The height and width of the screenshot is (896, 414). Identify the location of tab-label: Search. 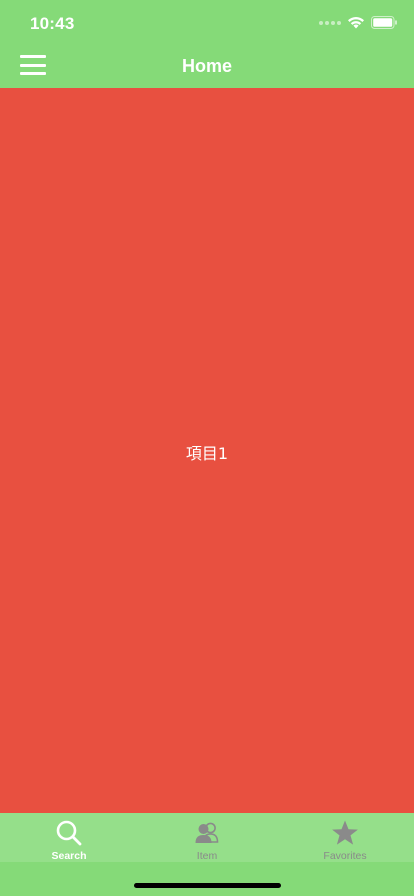
(69, 856).